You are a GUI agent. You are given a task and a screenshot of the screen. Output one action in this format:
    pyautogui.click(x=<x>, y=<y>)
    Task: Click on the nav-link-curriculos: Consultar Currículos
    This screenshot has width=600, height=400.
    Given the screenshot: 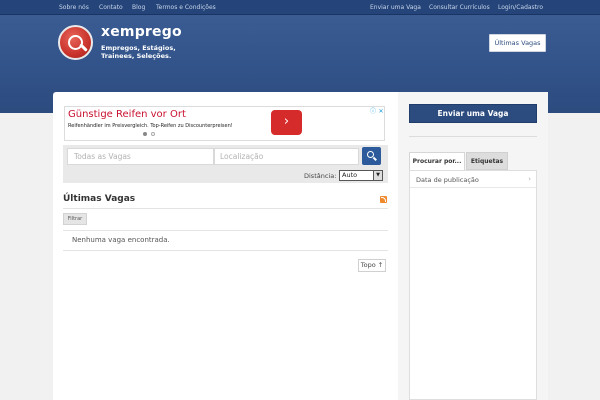 What is the action you would take?
    pyautogui.click(x=459, y=7)
    